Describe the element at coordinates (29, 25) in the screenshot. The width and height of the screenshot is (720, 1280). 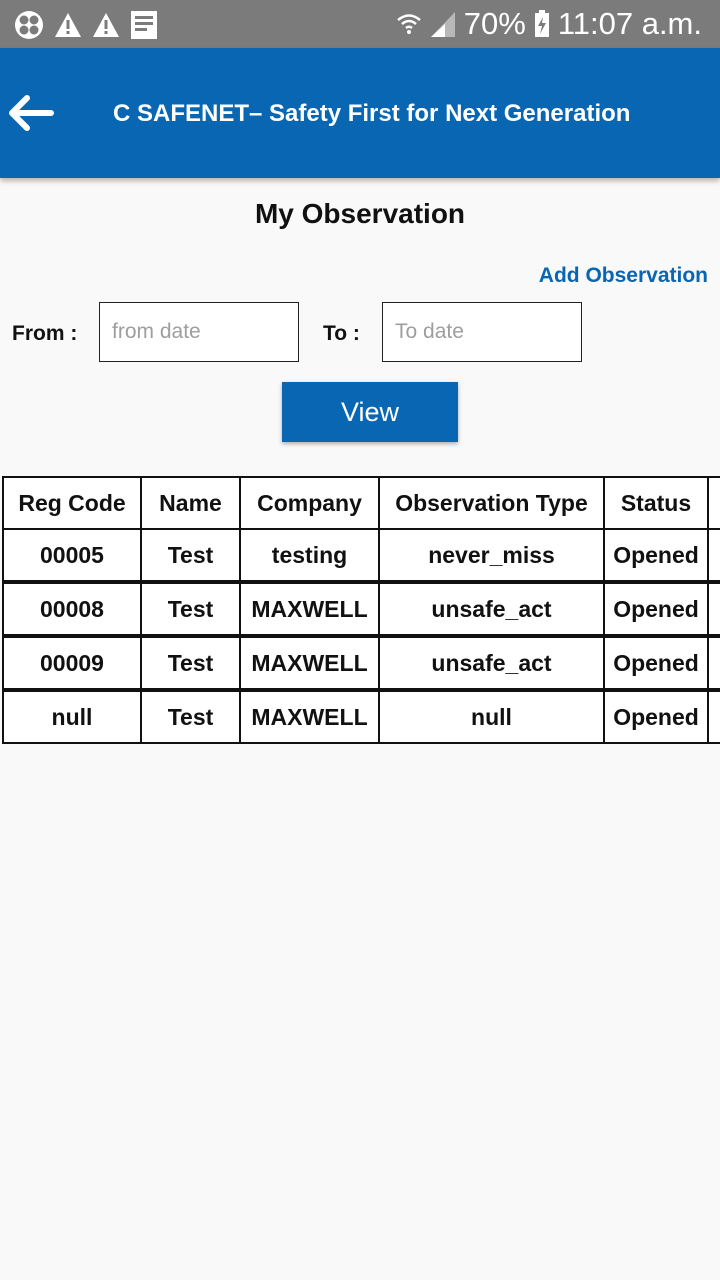
I see `fan-icon` at that location.